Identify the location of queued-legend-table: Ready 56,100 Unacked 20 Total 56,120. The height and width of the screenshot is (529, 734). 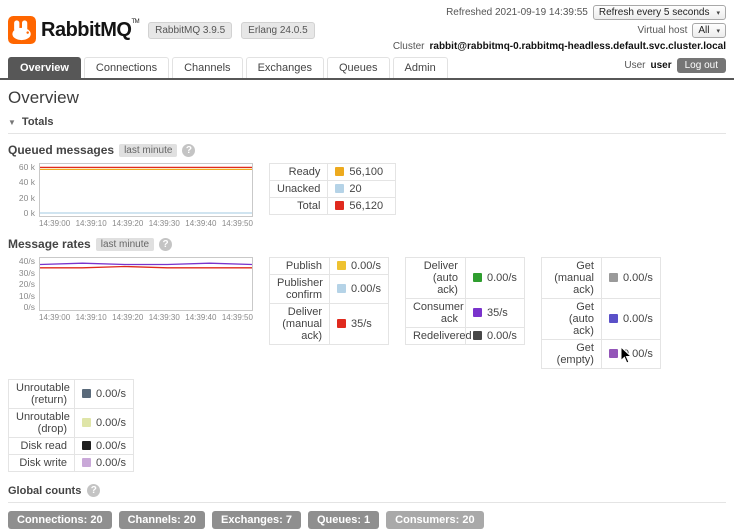
(332, 189).